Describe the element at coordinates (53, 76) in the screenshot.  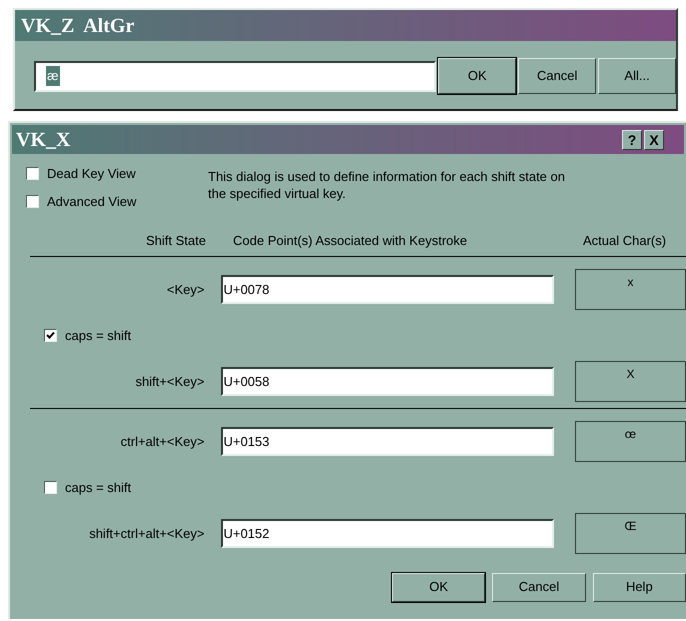
I see `field-value: æ` at that location.